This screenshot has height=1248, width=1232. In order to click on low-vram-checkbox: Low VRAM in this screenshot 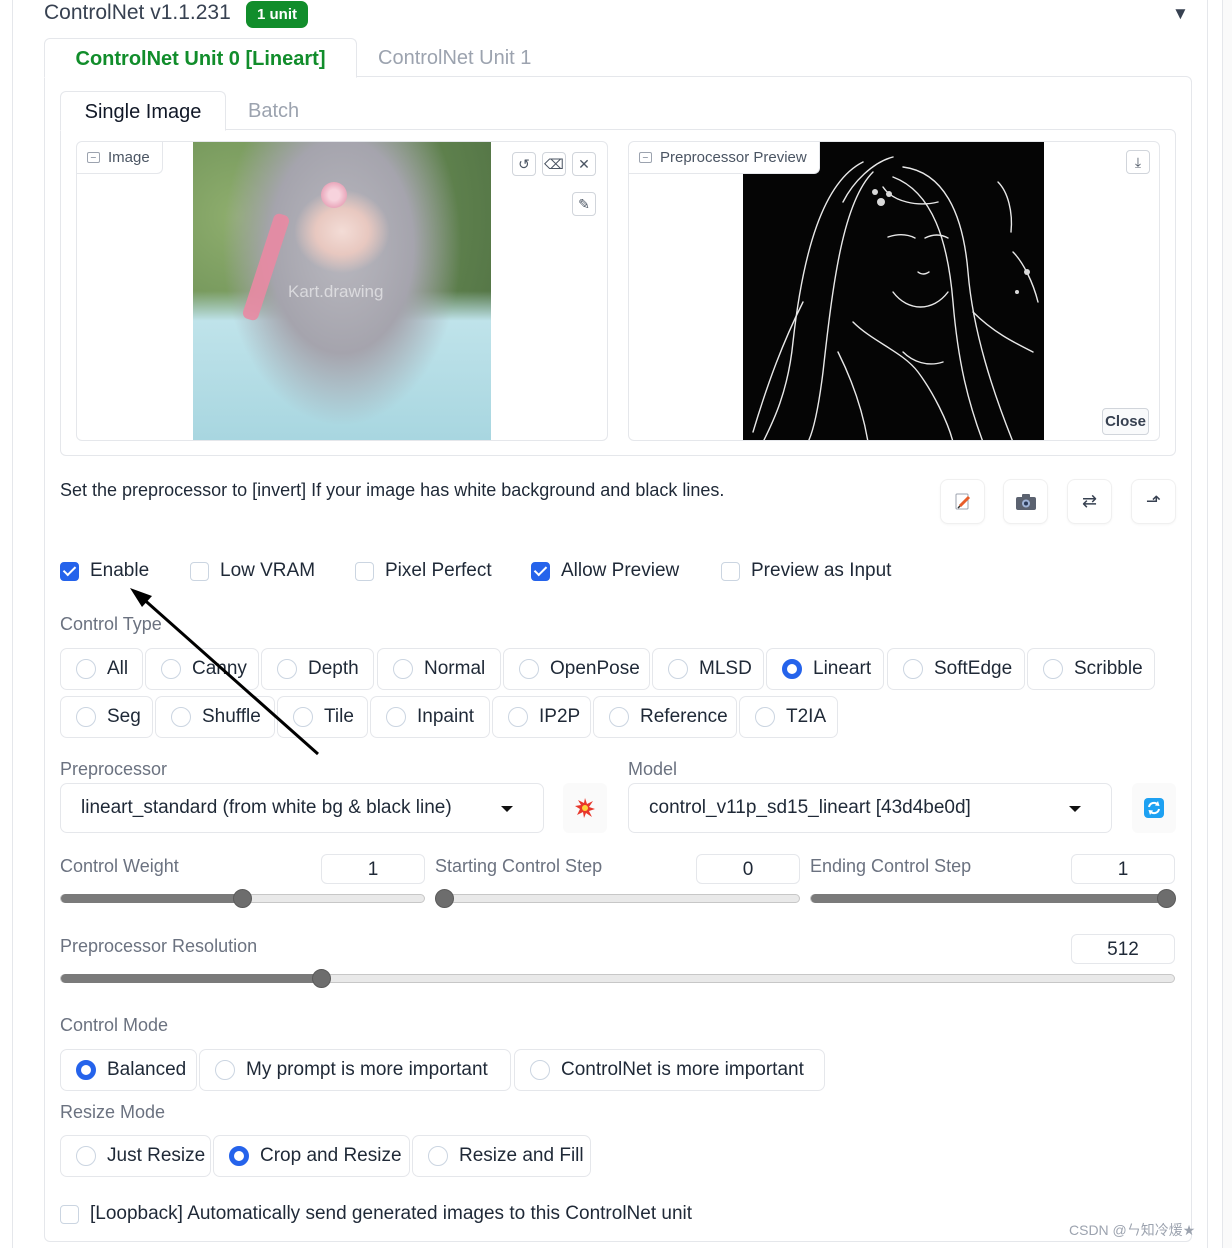, I will do `click(252, 571)`.